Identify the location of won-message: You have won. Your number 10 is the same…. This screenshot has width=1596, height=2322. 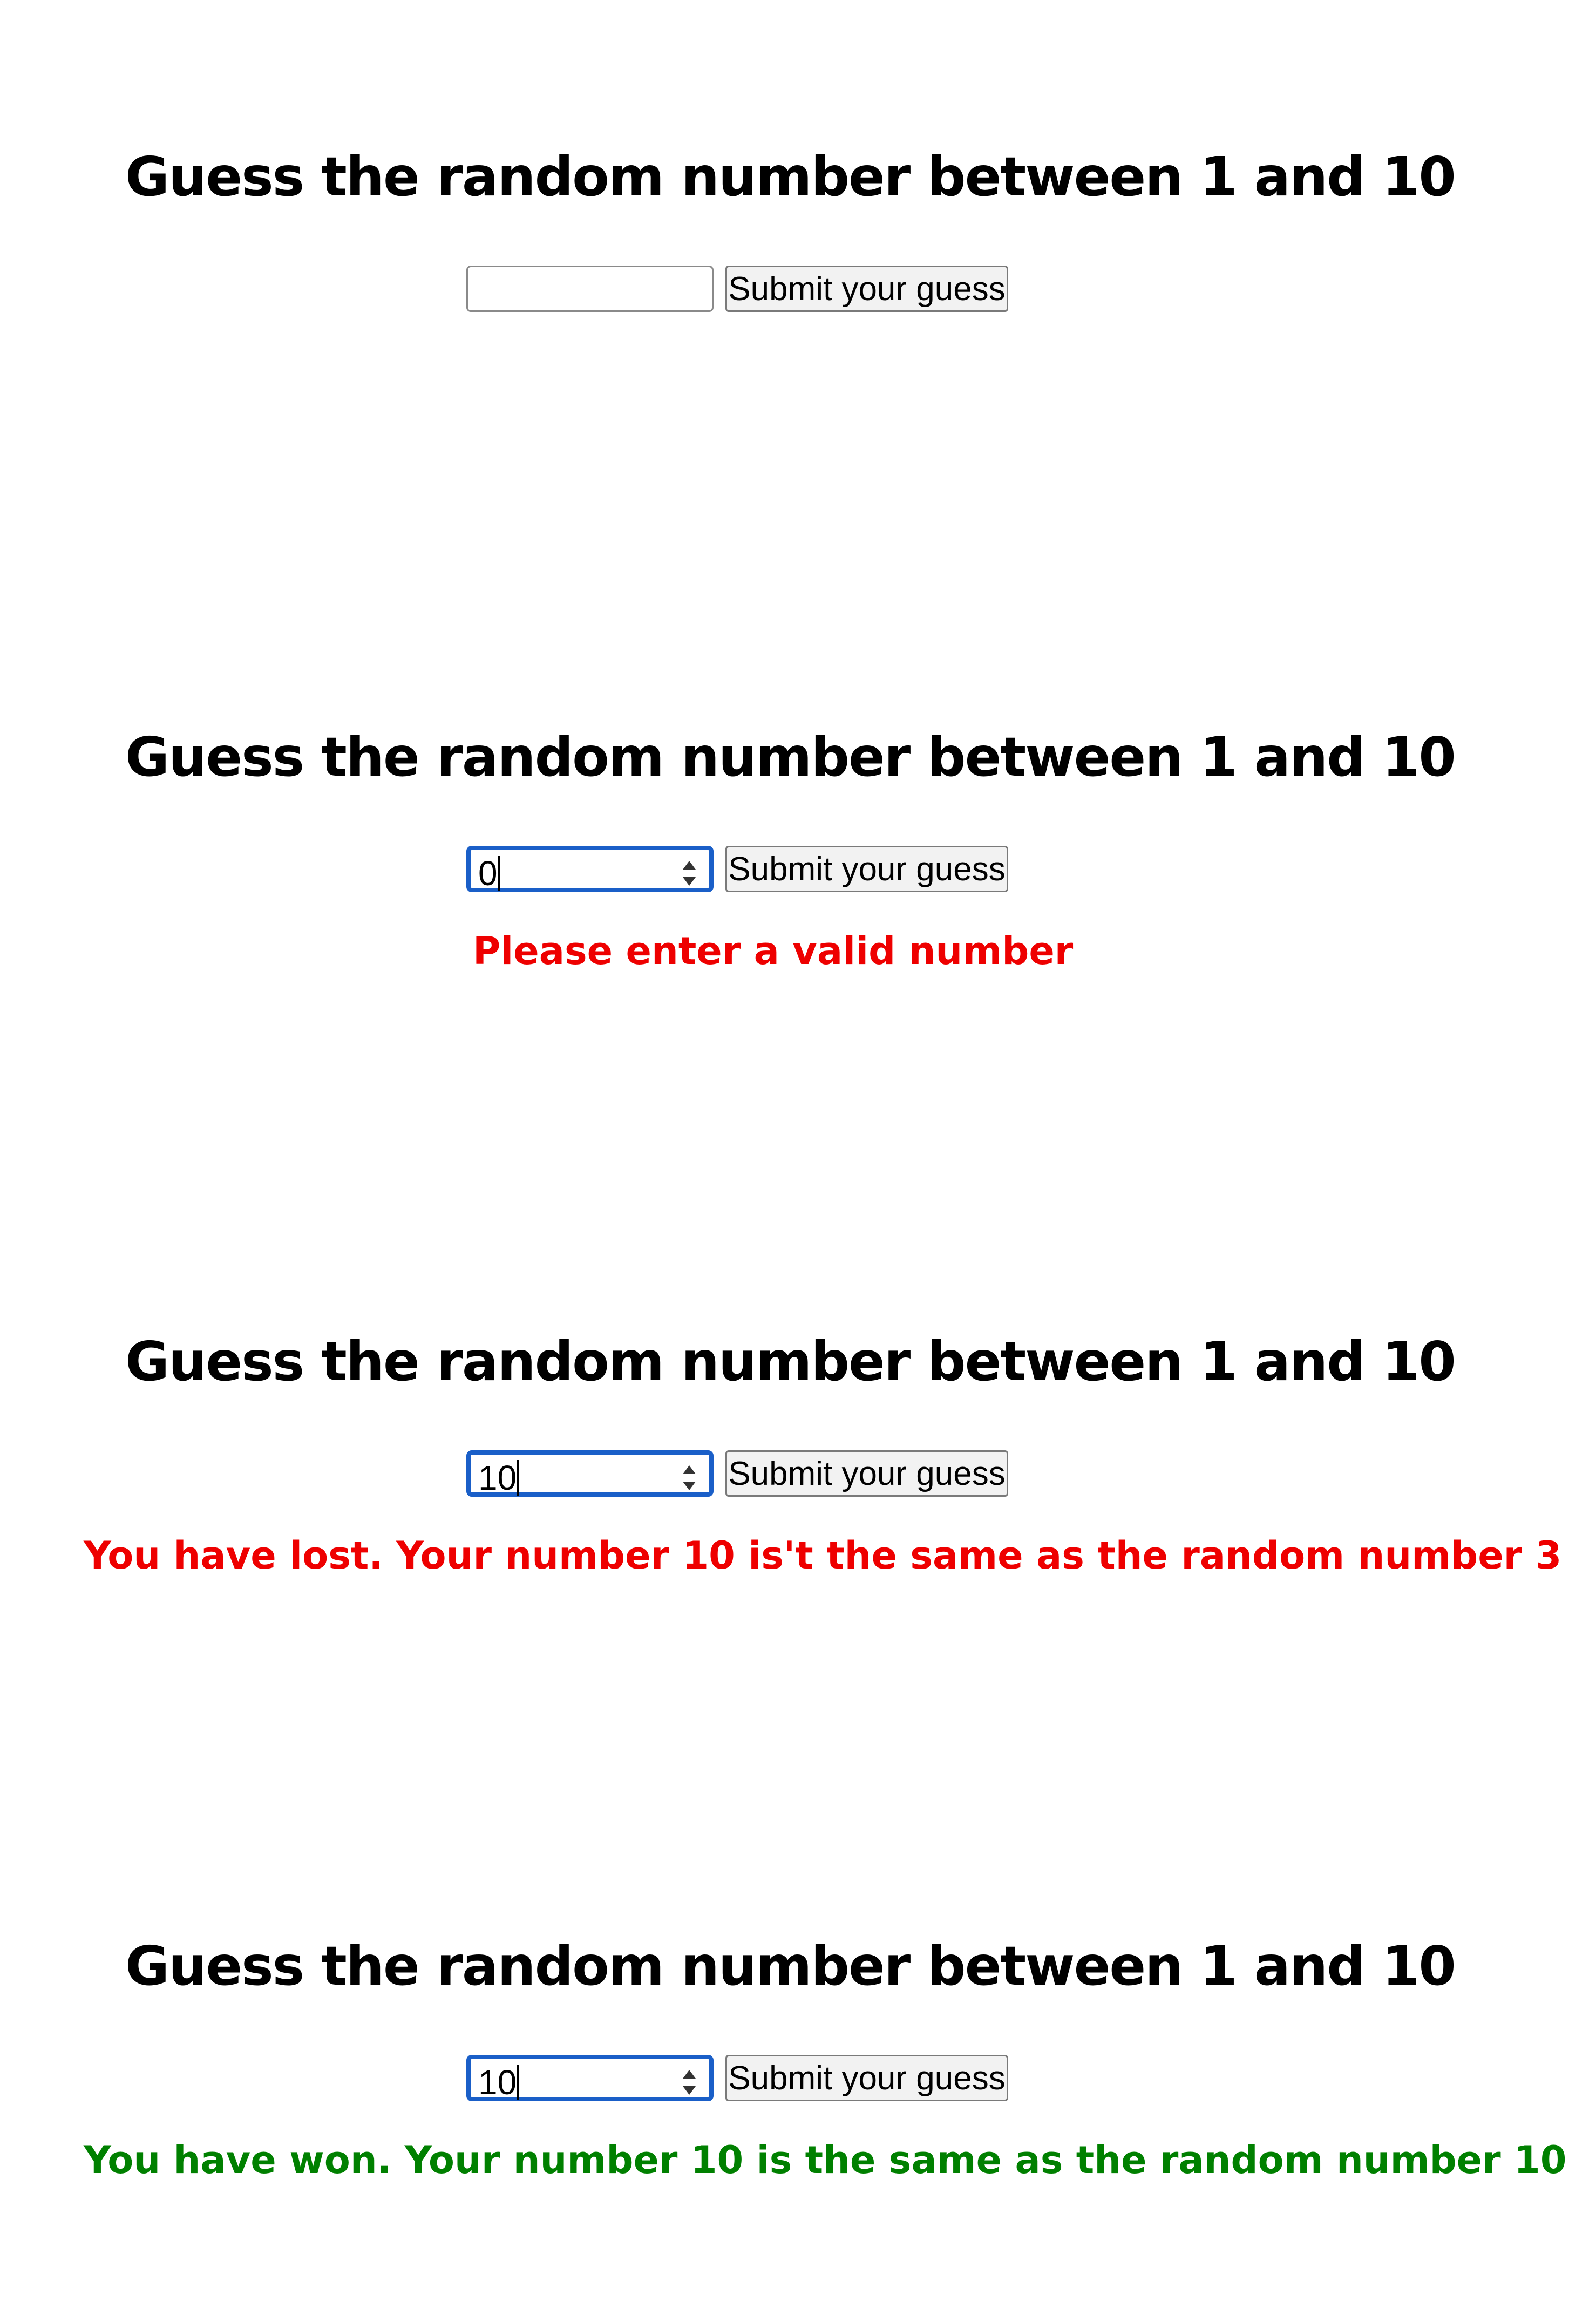
(825, 2160).